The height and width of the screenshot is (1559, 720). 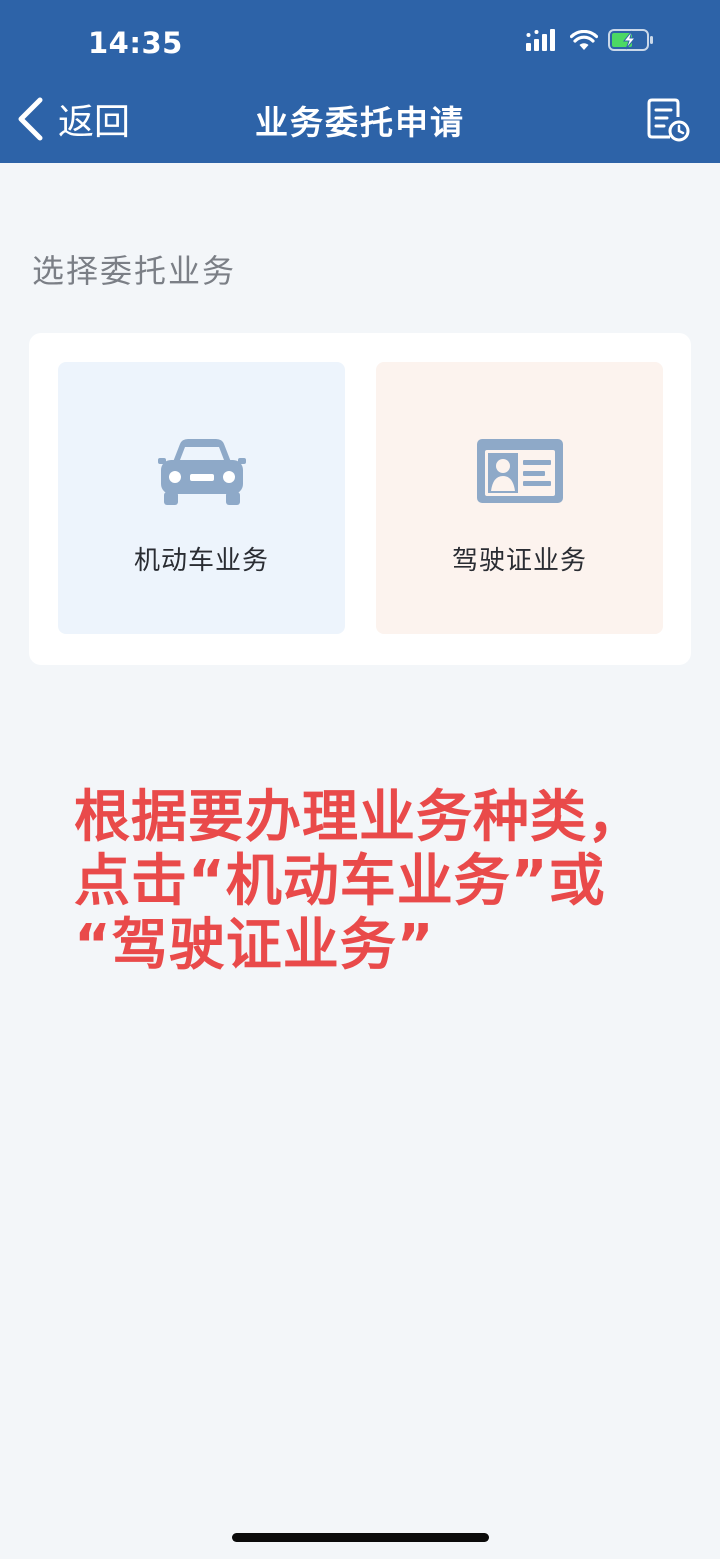 I want to click on page-title: 业务委托申请, so click(x=360, y=122).